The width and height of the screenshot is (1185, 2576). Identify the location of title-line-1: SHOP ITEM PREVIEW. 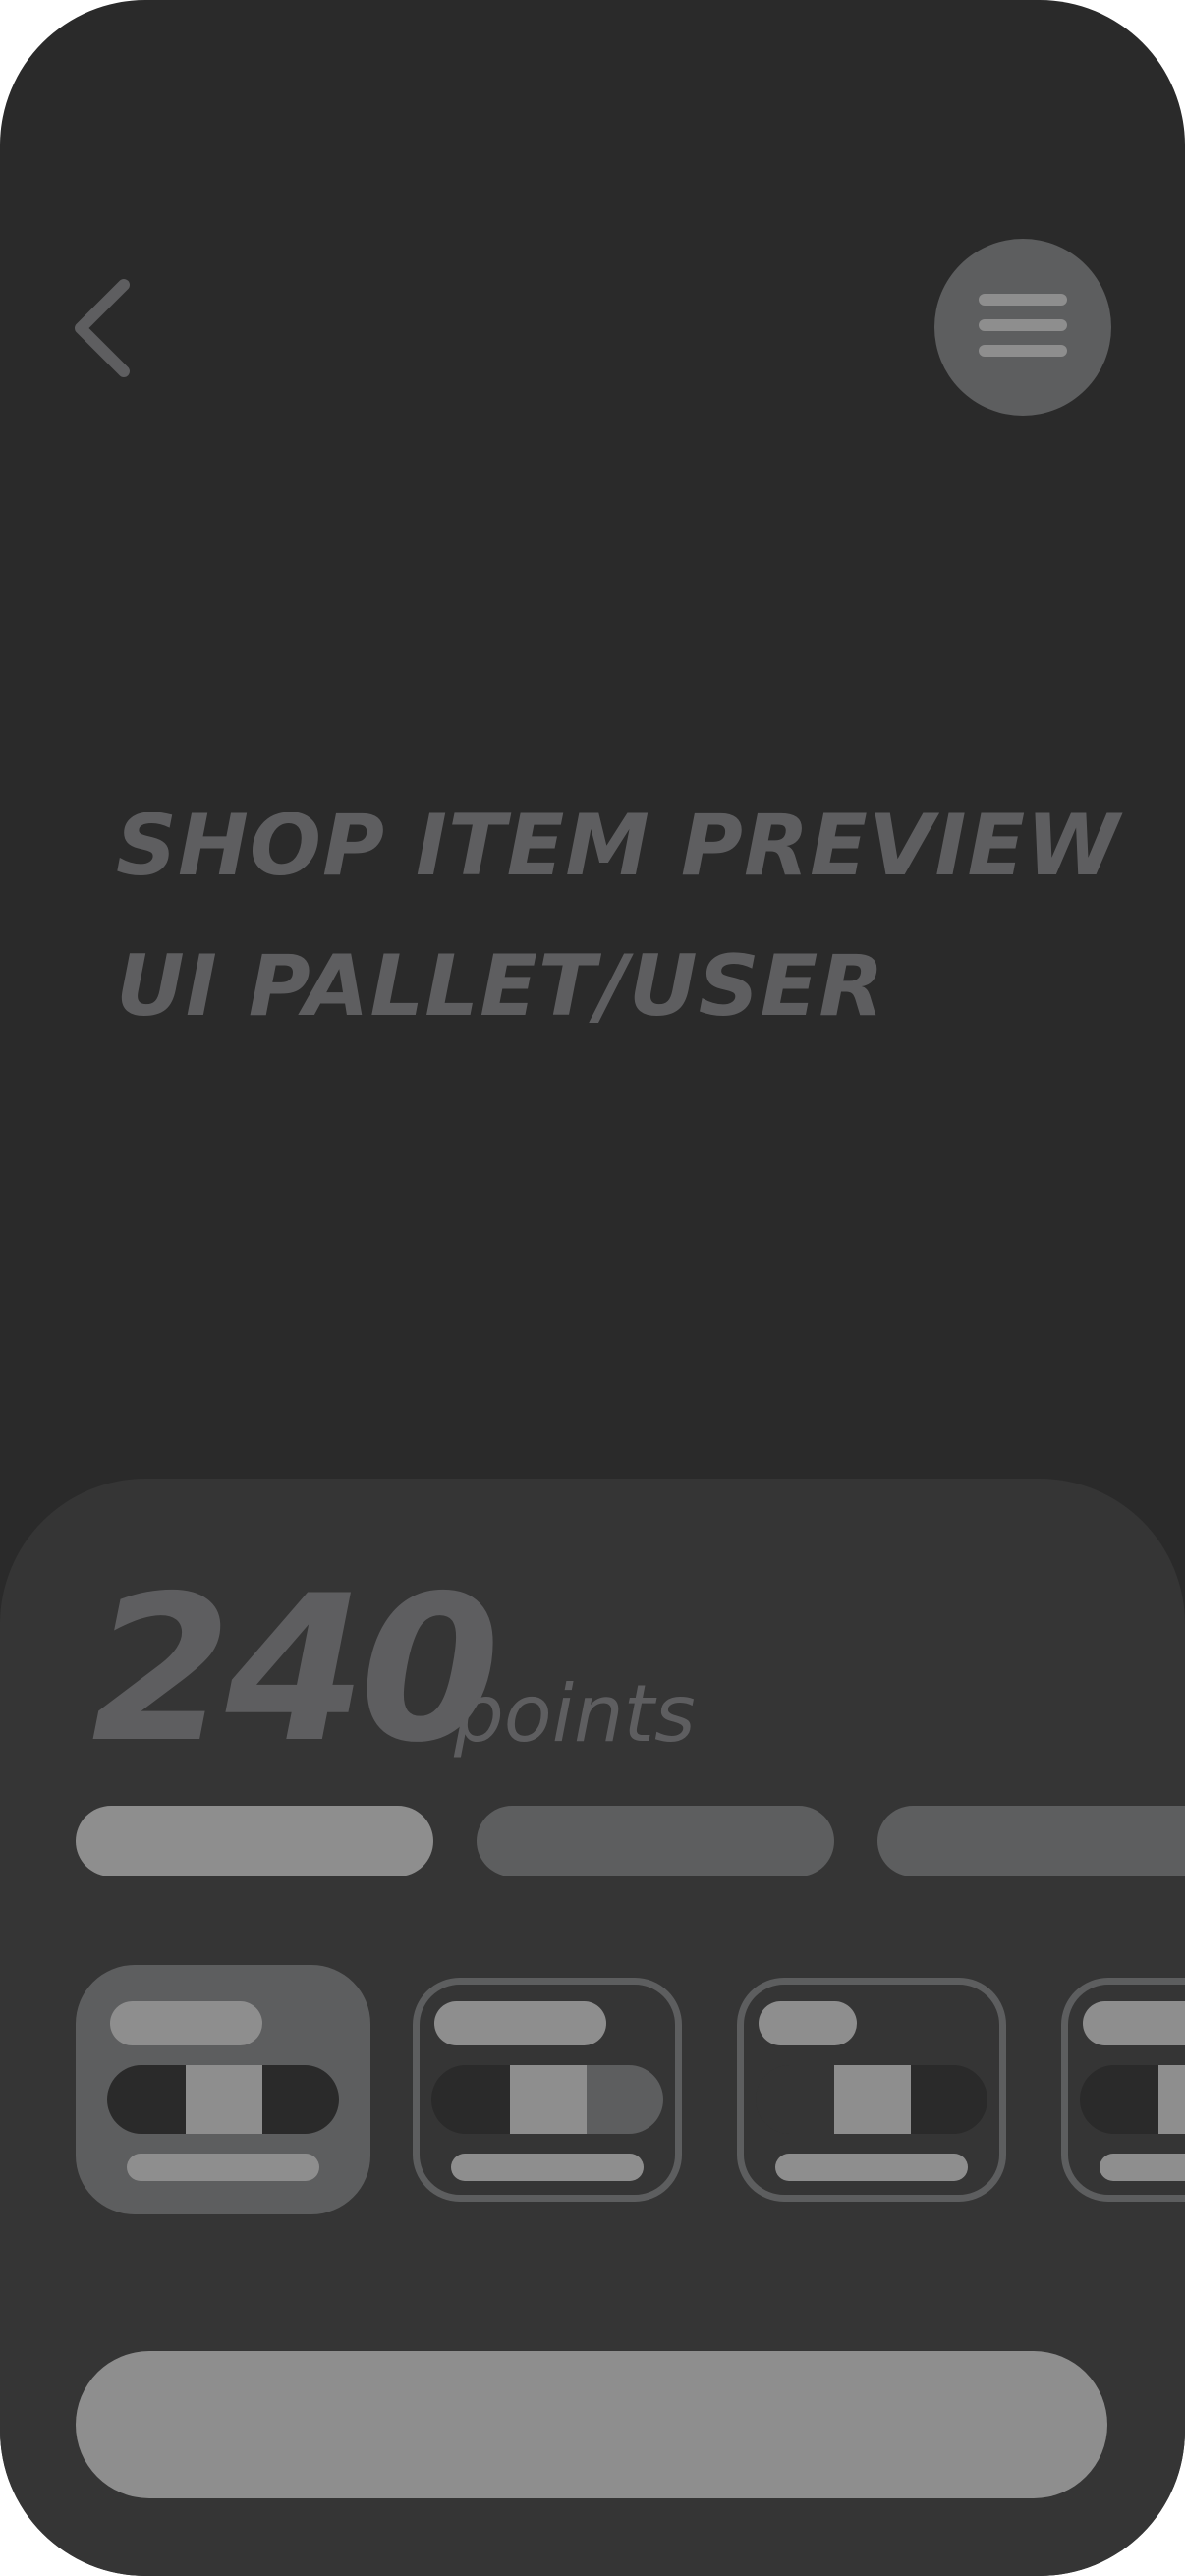
(619, 846).